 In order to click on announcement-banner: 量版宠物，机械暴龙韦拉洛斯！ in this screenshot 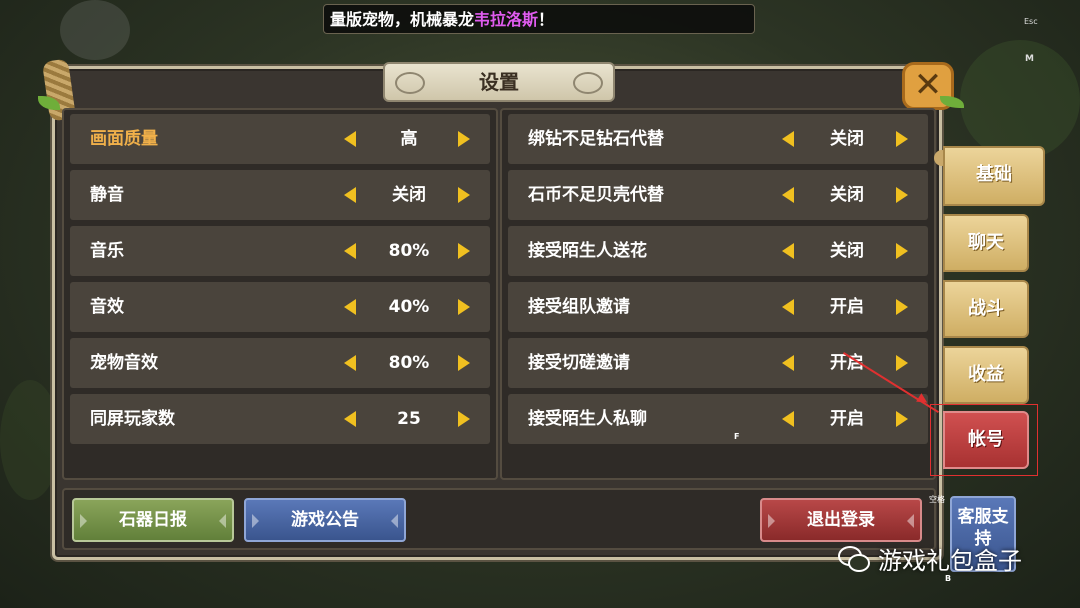, I will do `click(539, 19)`.